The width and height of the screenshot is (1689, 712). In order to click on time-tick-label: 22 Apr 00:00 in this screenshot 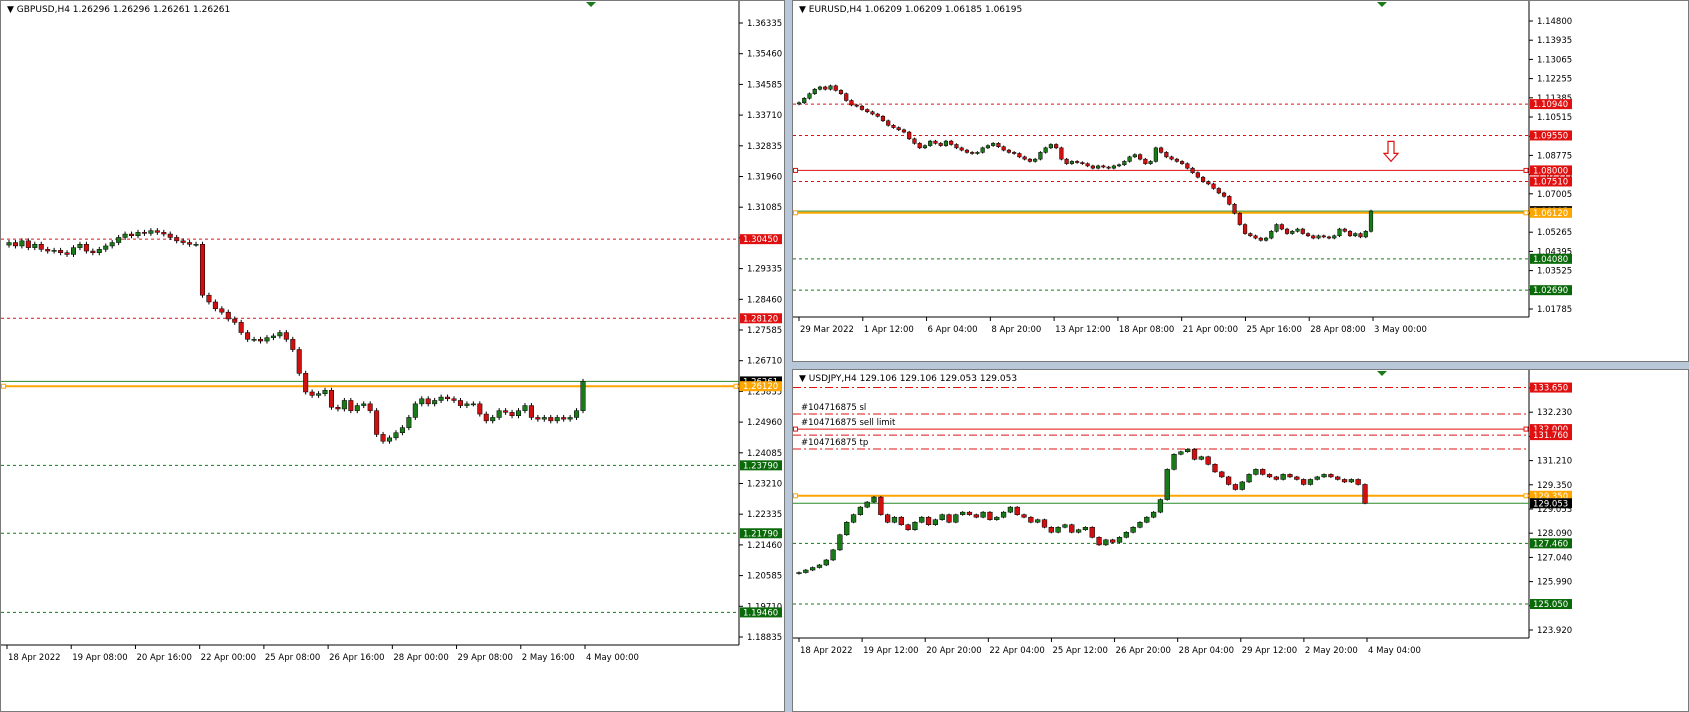, I will do `click(228, 658)`.